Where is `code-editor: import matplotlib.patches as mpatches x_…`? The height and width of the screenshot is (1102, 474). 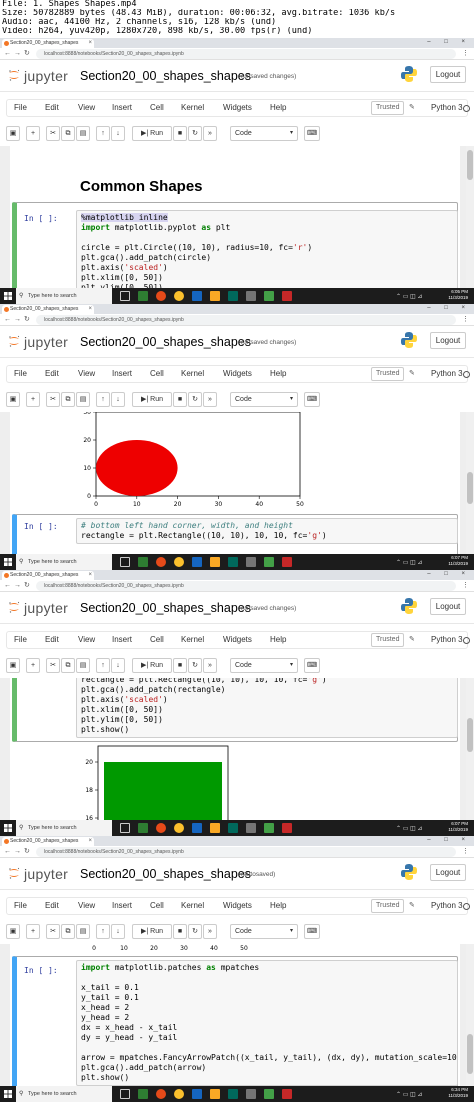 code-editor: import matplotlib.patches as mpatches x_… is located at coordinates (267, 1023).